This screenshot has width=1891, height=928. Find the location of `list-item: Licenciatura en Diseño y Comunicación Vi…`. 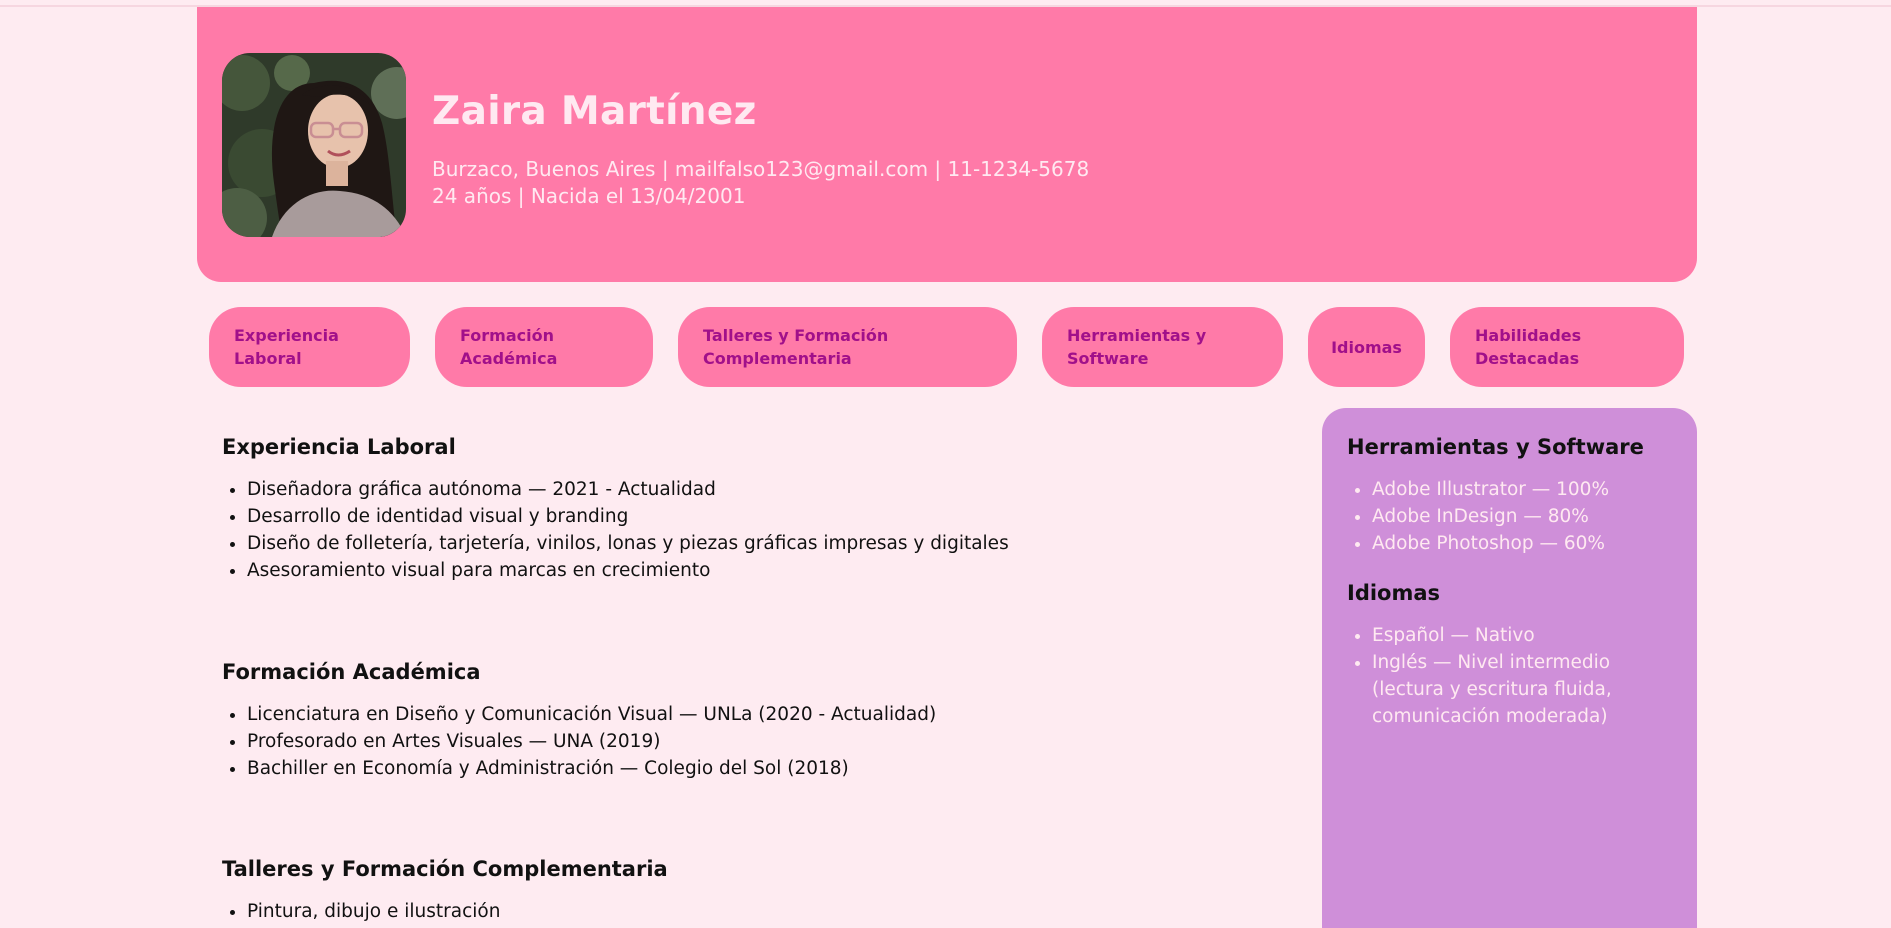

list-item: Licenciatura en Diseño y Comunicación Vi… is located at coordinates (759, 714).